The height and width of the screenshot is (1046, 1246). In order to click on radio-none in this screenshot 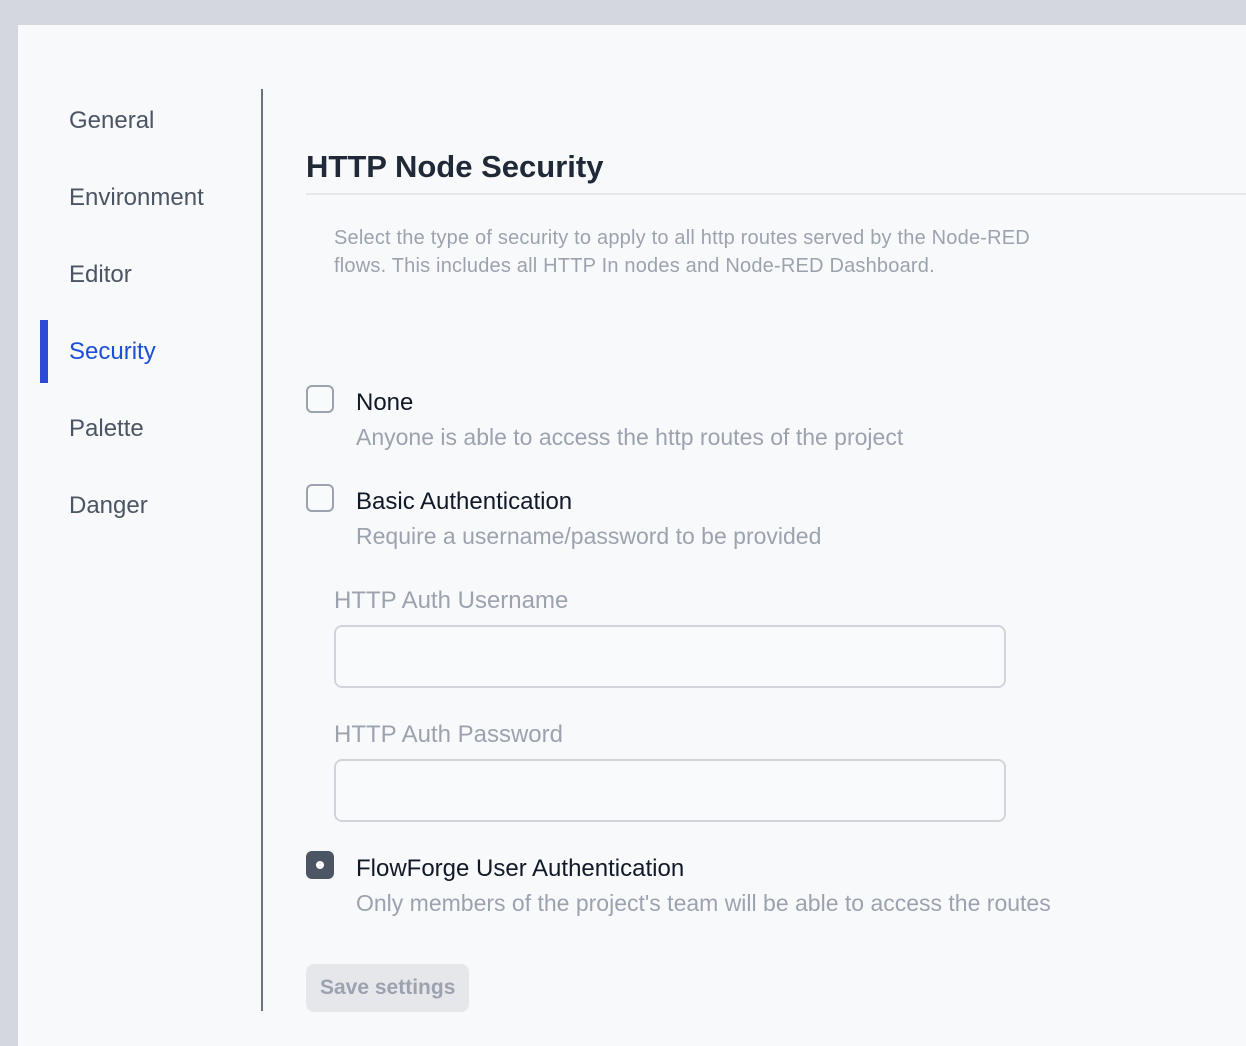, I will do `click(320, 399)`.